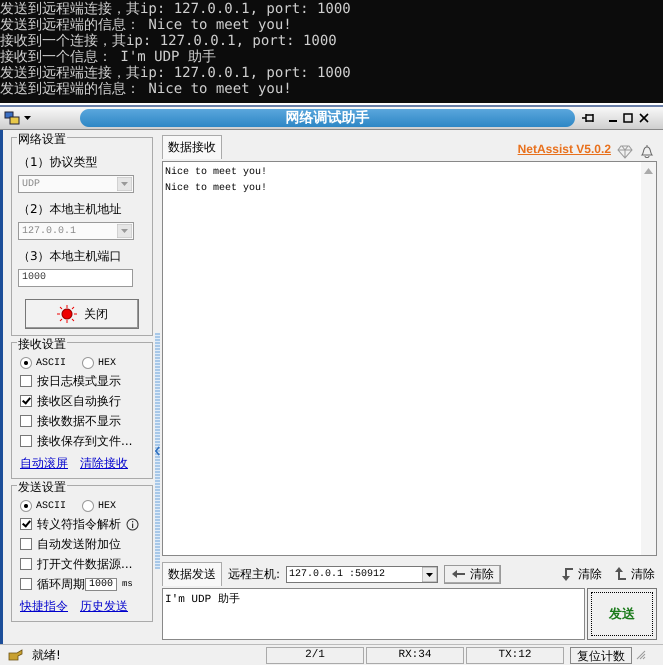 The height and width of the screenshot is (667, 663). I want to click on scrollbar, so click(648, 358).